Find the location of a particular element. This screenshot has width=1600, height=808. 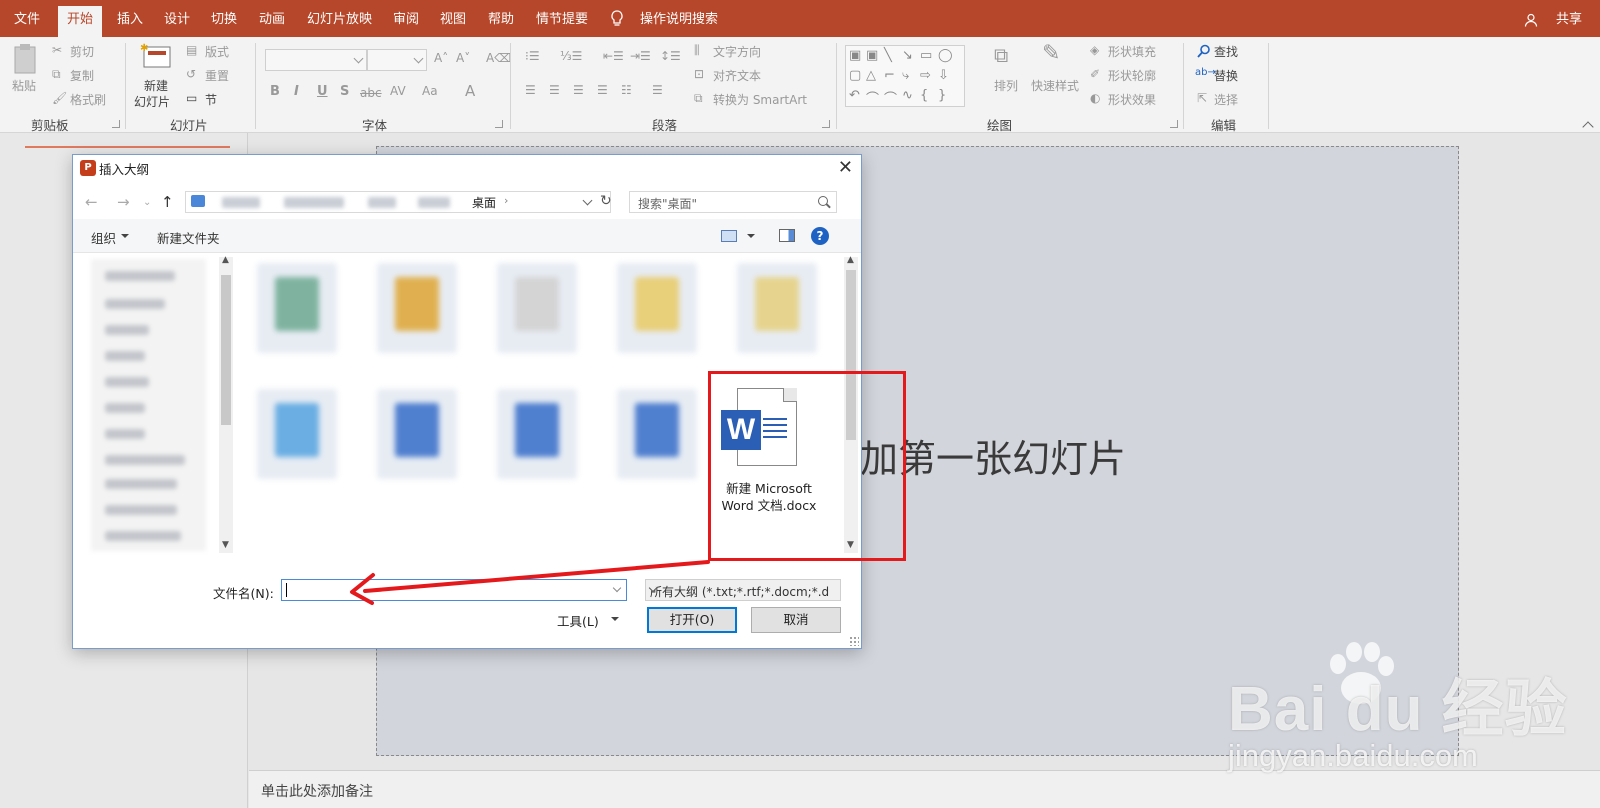

change-case-icon: Aa is located at coordinates (430, 91).